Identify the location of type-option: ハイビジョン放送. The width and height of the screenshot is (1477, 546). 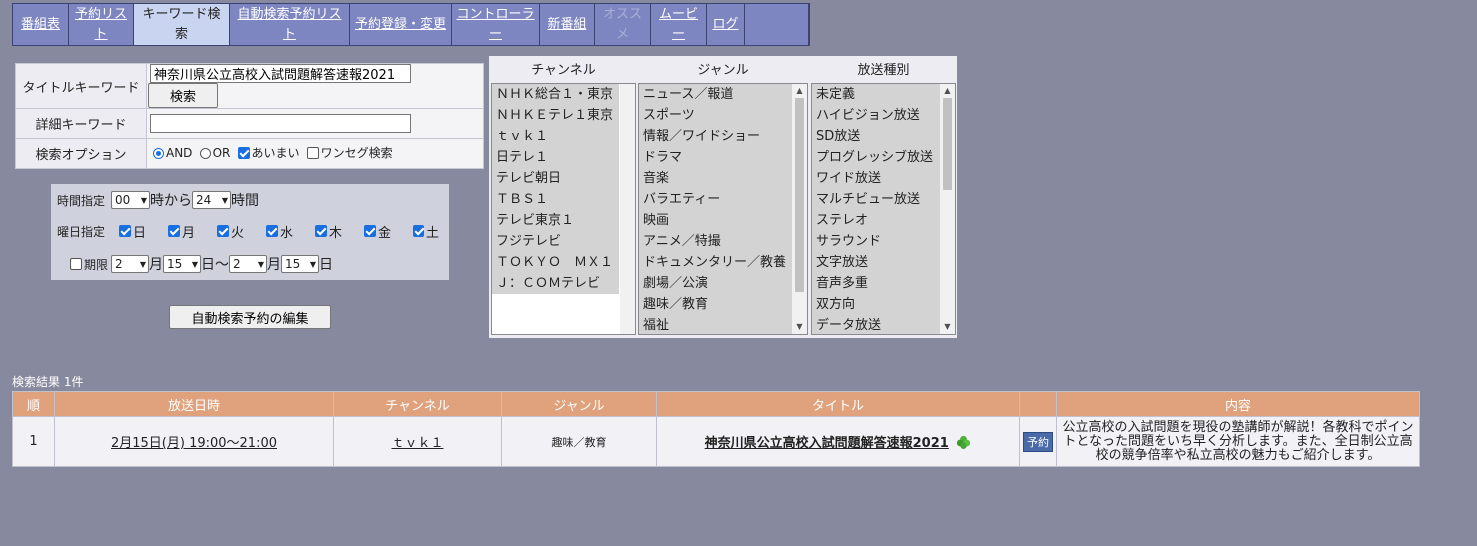
(876, 115).